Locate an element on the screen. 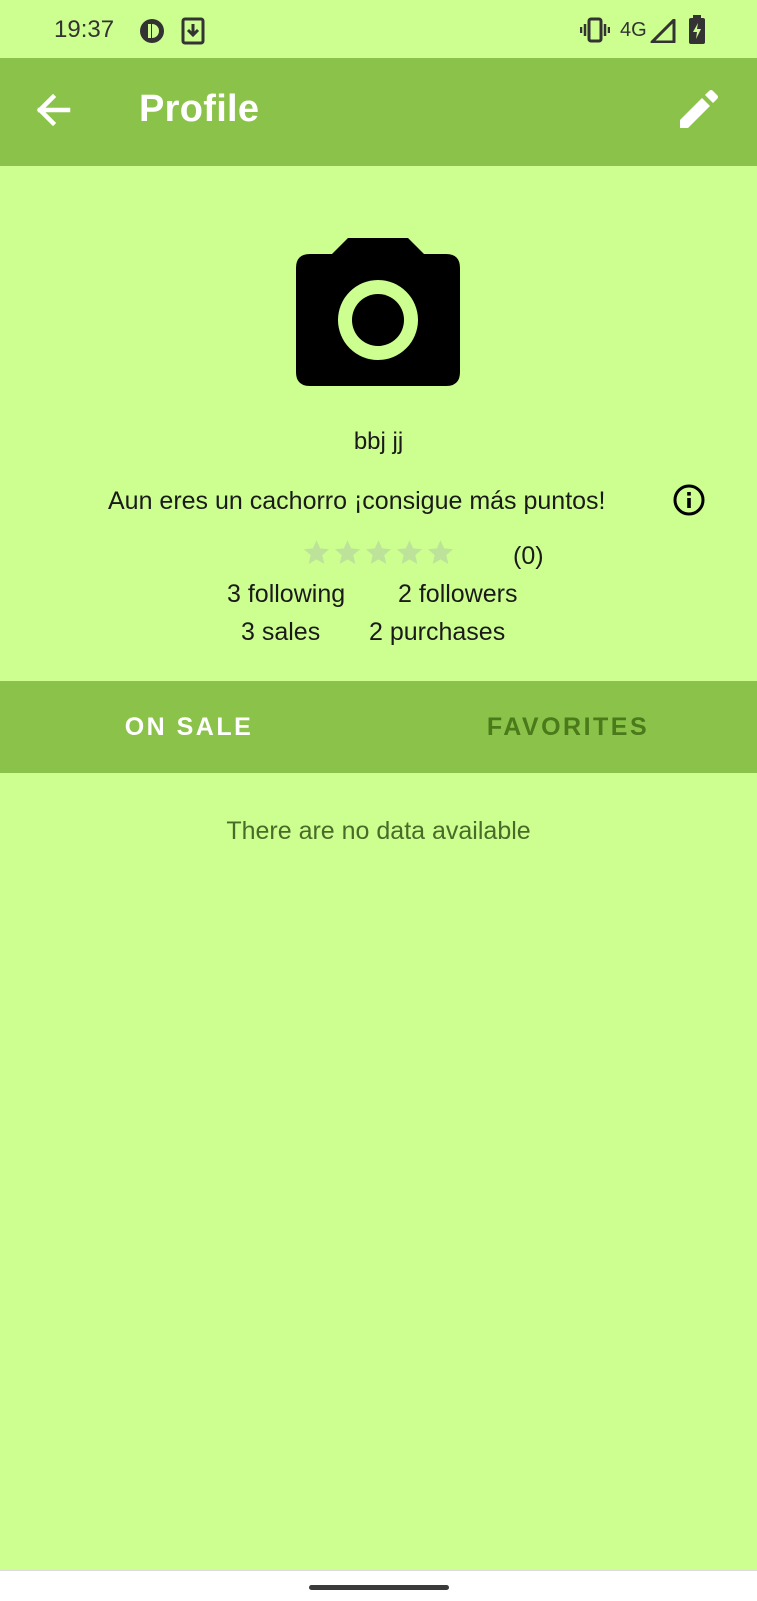  profile-photo-button is located at coordinates (378, 312).